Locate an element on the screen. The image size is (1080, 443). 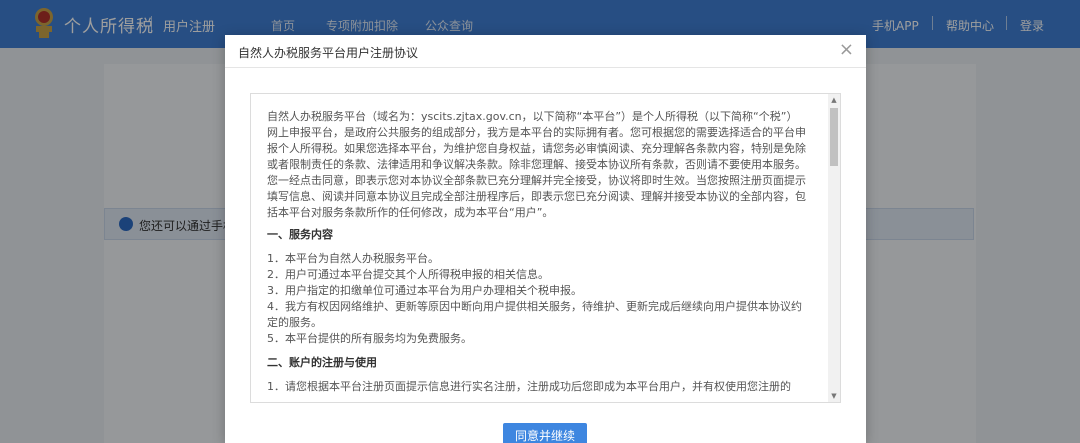
list-item: 1．本平台为自然人办税服务平台。 is located at coordinates (353, 258).